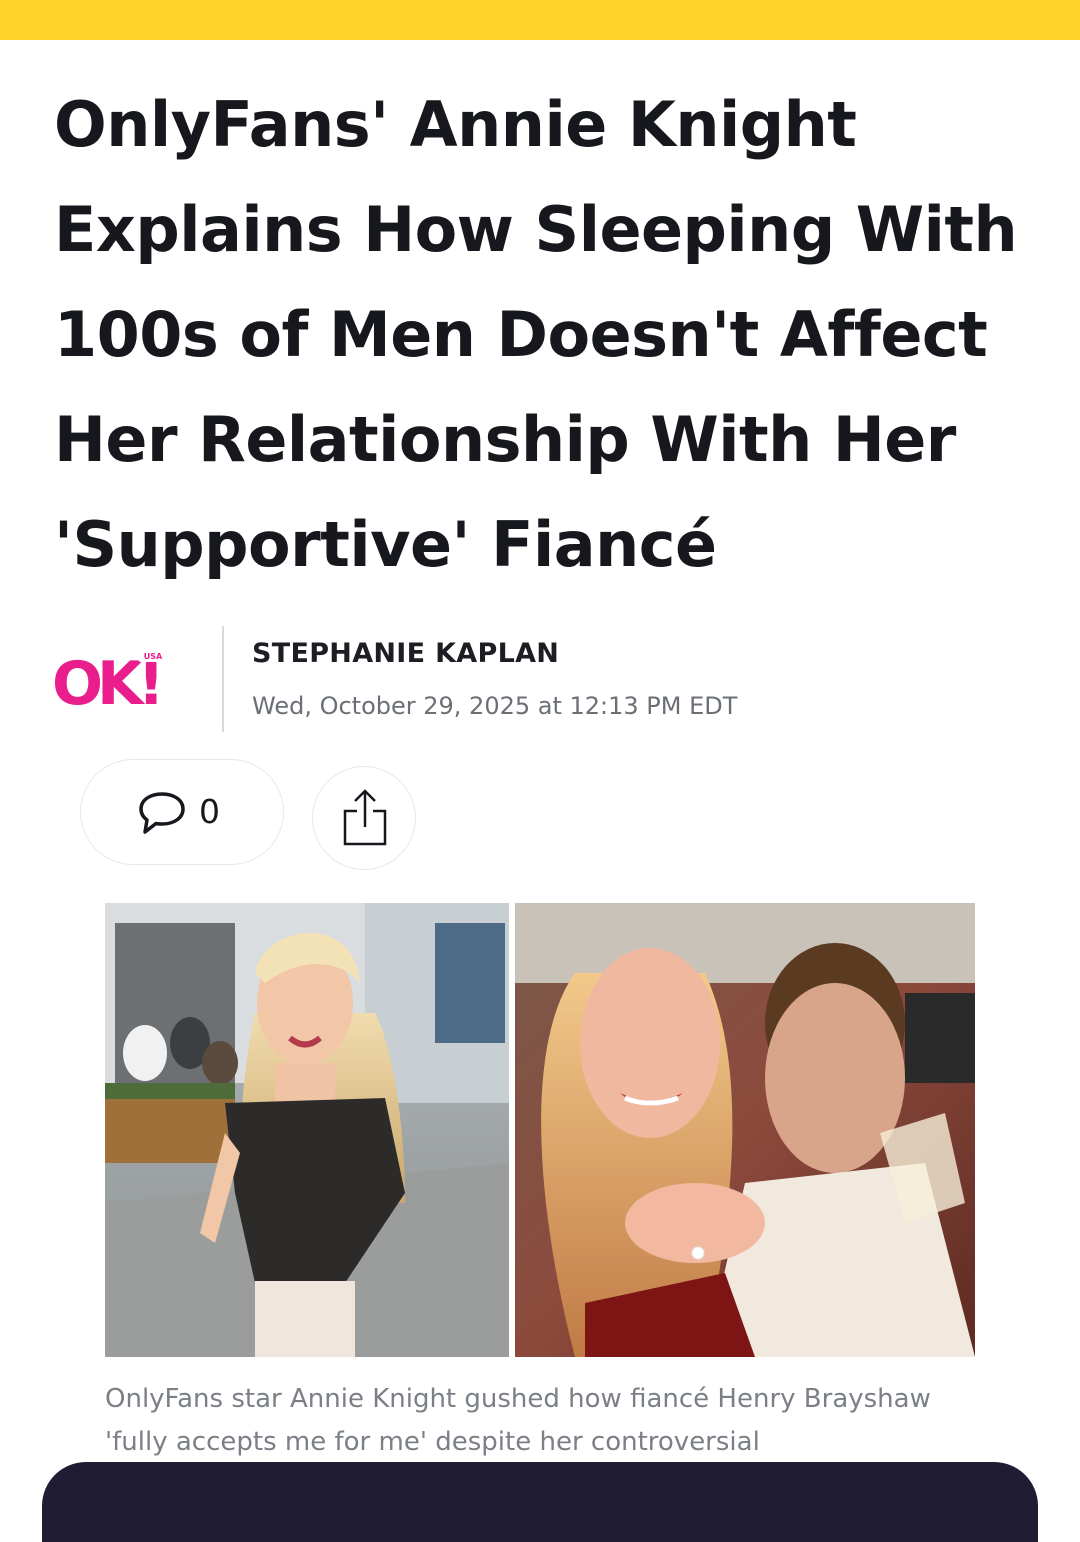 This screenshot has height=1542, width=1080. What do you see at coordinates (113, 680) in the screenshot?
I see `ok-magazine-logo: OK! USA` at bounding box center [113, 680].